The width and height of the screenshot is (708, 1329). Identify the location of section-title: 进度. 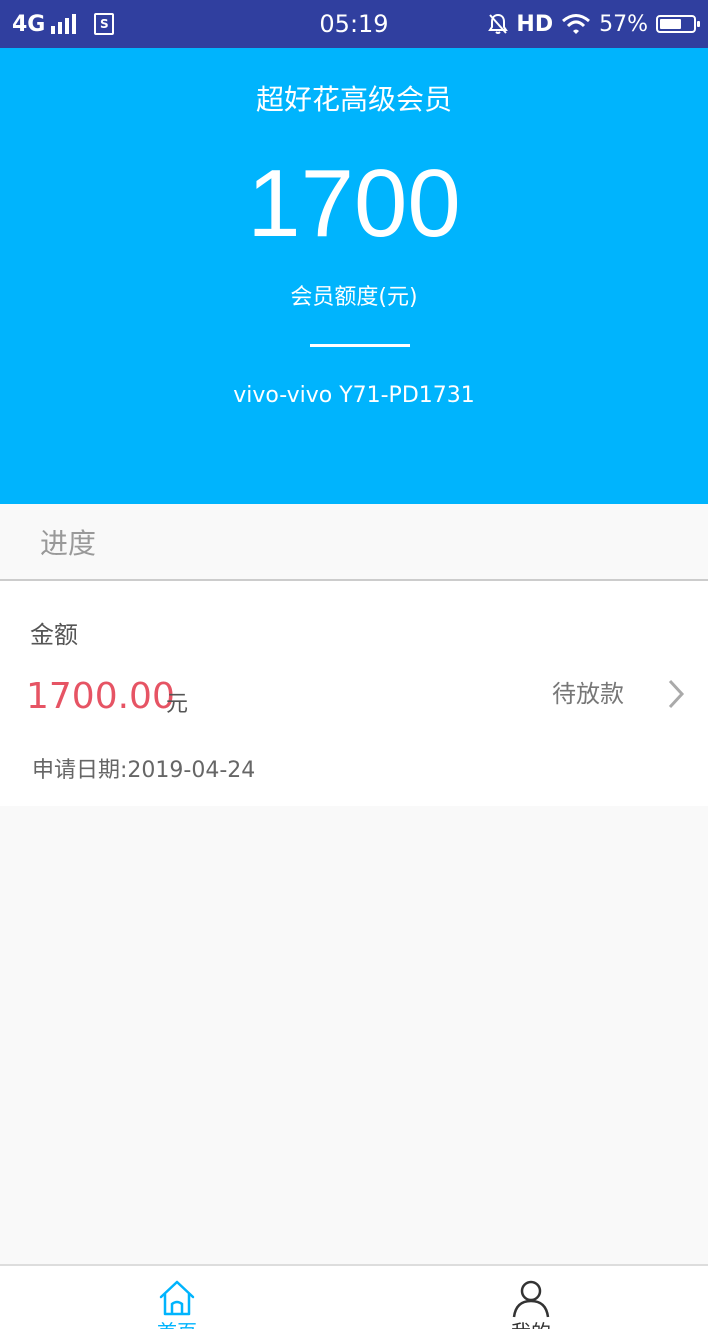
(68, 543).